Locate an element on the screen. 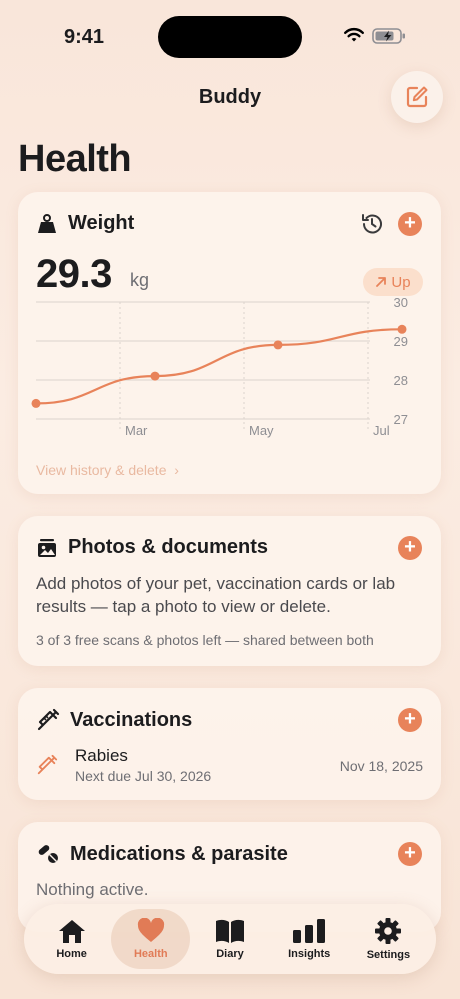 The image size is (460, 999). tab-label: Health is located at coordinates (150, 954).